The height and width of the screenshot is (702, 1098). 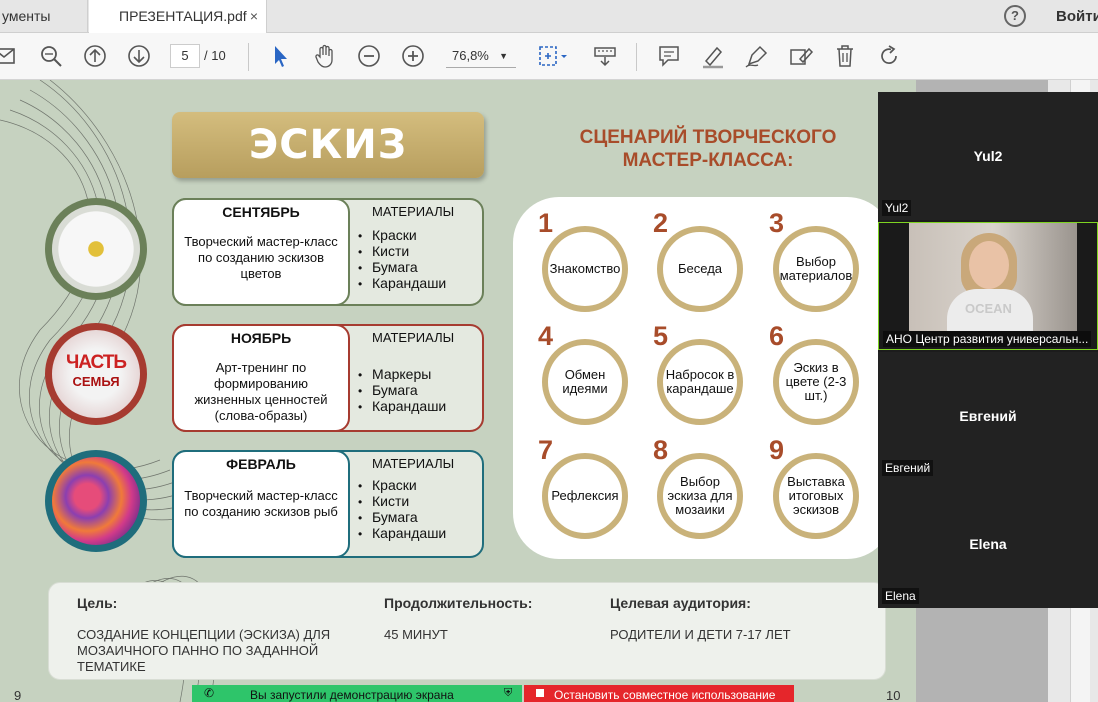 I want to click on stop-icon, so click(x=540, y=693).